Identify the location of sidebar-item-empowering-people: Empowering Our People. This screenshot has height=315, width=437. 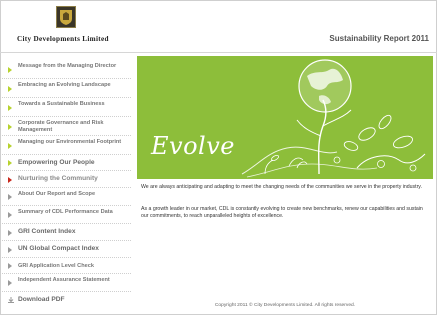
(66, 163).